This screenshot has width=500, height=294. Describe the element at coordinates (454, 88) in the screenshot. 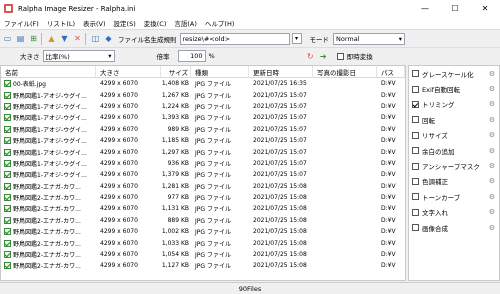

I see `filter-item: Exif自動回転 ⚙` at that location.